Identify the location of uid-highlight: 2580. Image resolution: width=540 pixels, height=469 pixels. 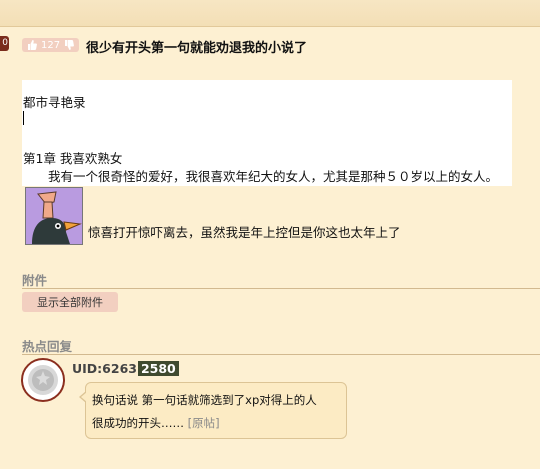
(158, 368).